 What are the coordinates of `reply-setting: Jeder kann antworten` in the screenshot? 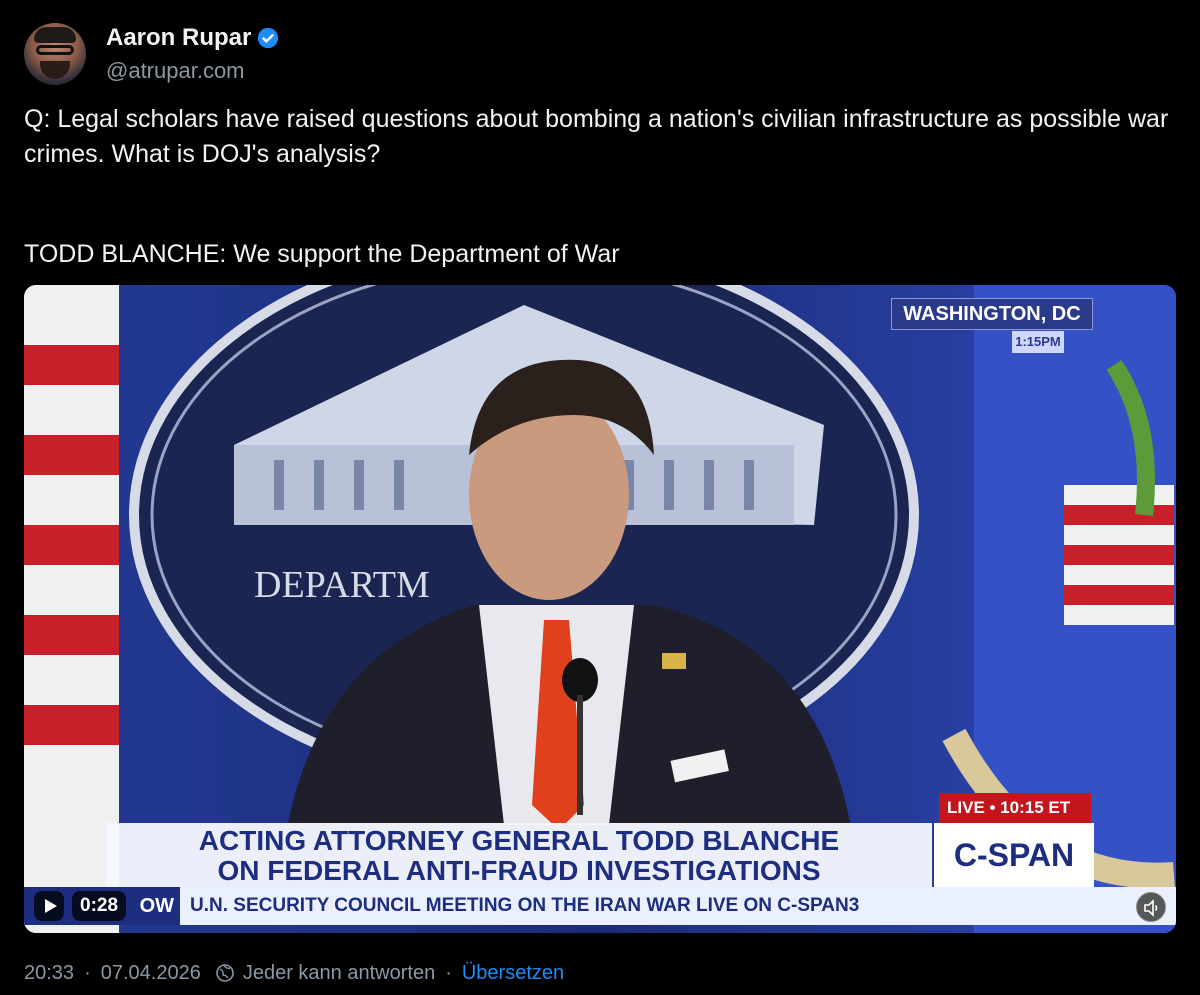 It's located at (339, 973).